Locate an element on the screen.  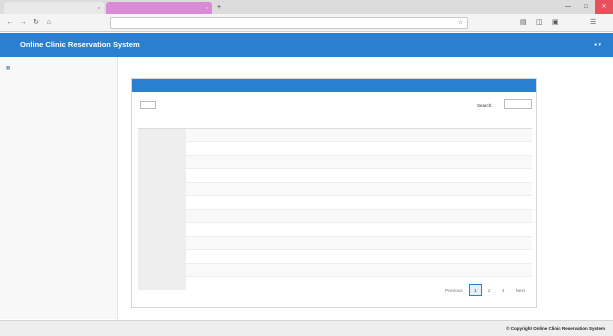
back-icon: ← is located at coordinates (10, 23).